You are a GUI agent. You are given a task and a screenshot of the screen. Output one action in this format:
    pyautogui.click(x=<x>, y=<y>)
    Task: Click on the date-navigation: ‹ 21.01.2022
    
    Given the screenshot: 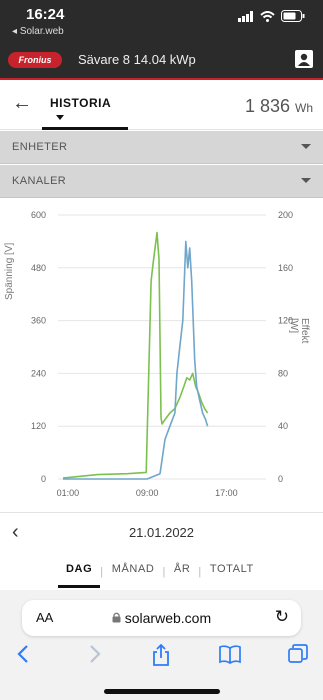 What is the action you would take?
    pyautogui.click(x=161, y=532)
    